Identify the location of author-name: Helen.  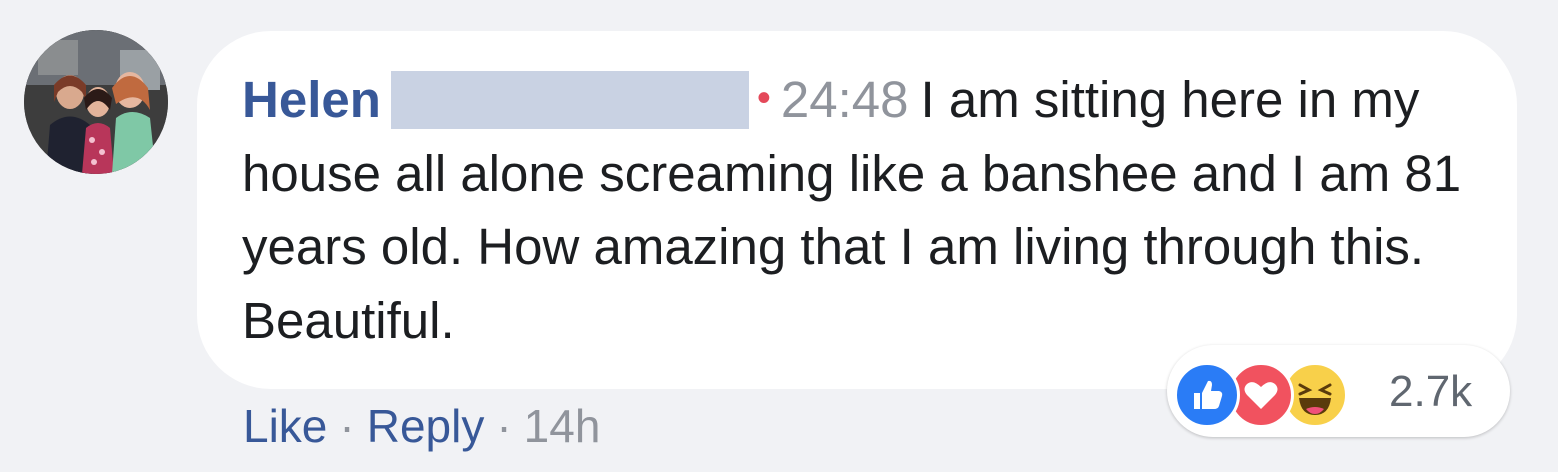
(311, 99).